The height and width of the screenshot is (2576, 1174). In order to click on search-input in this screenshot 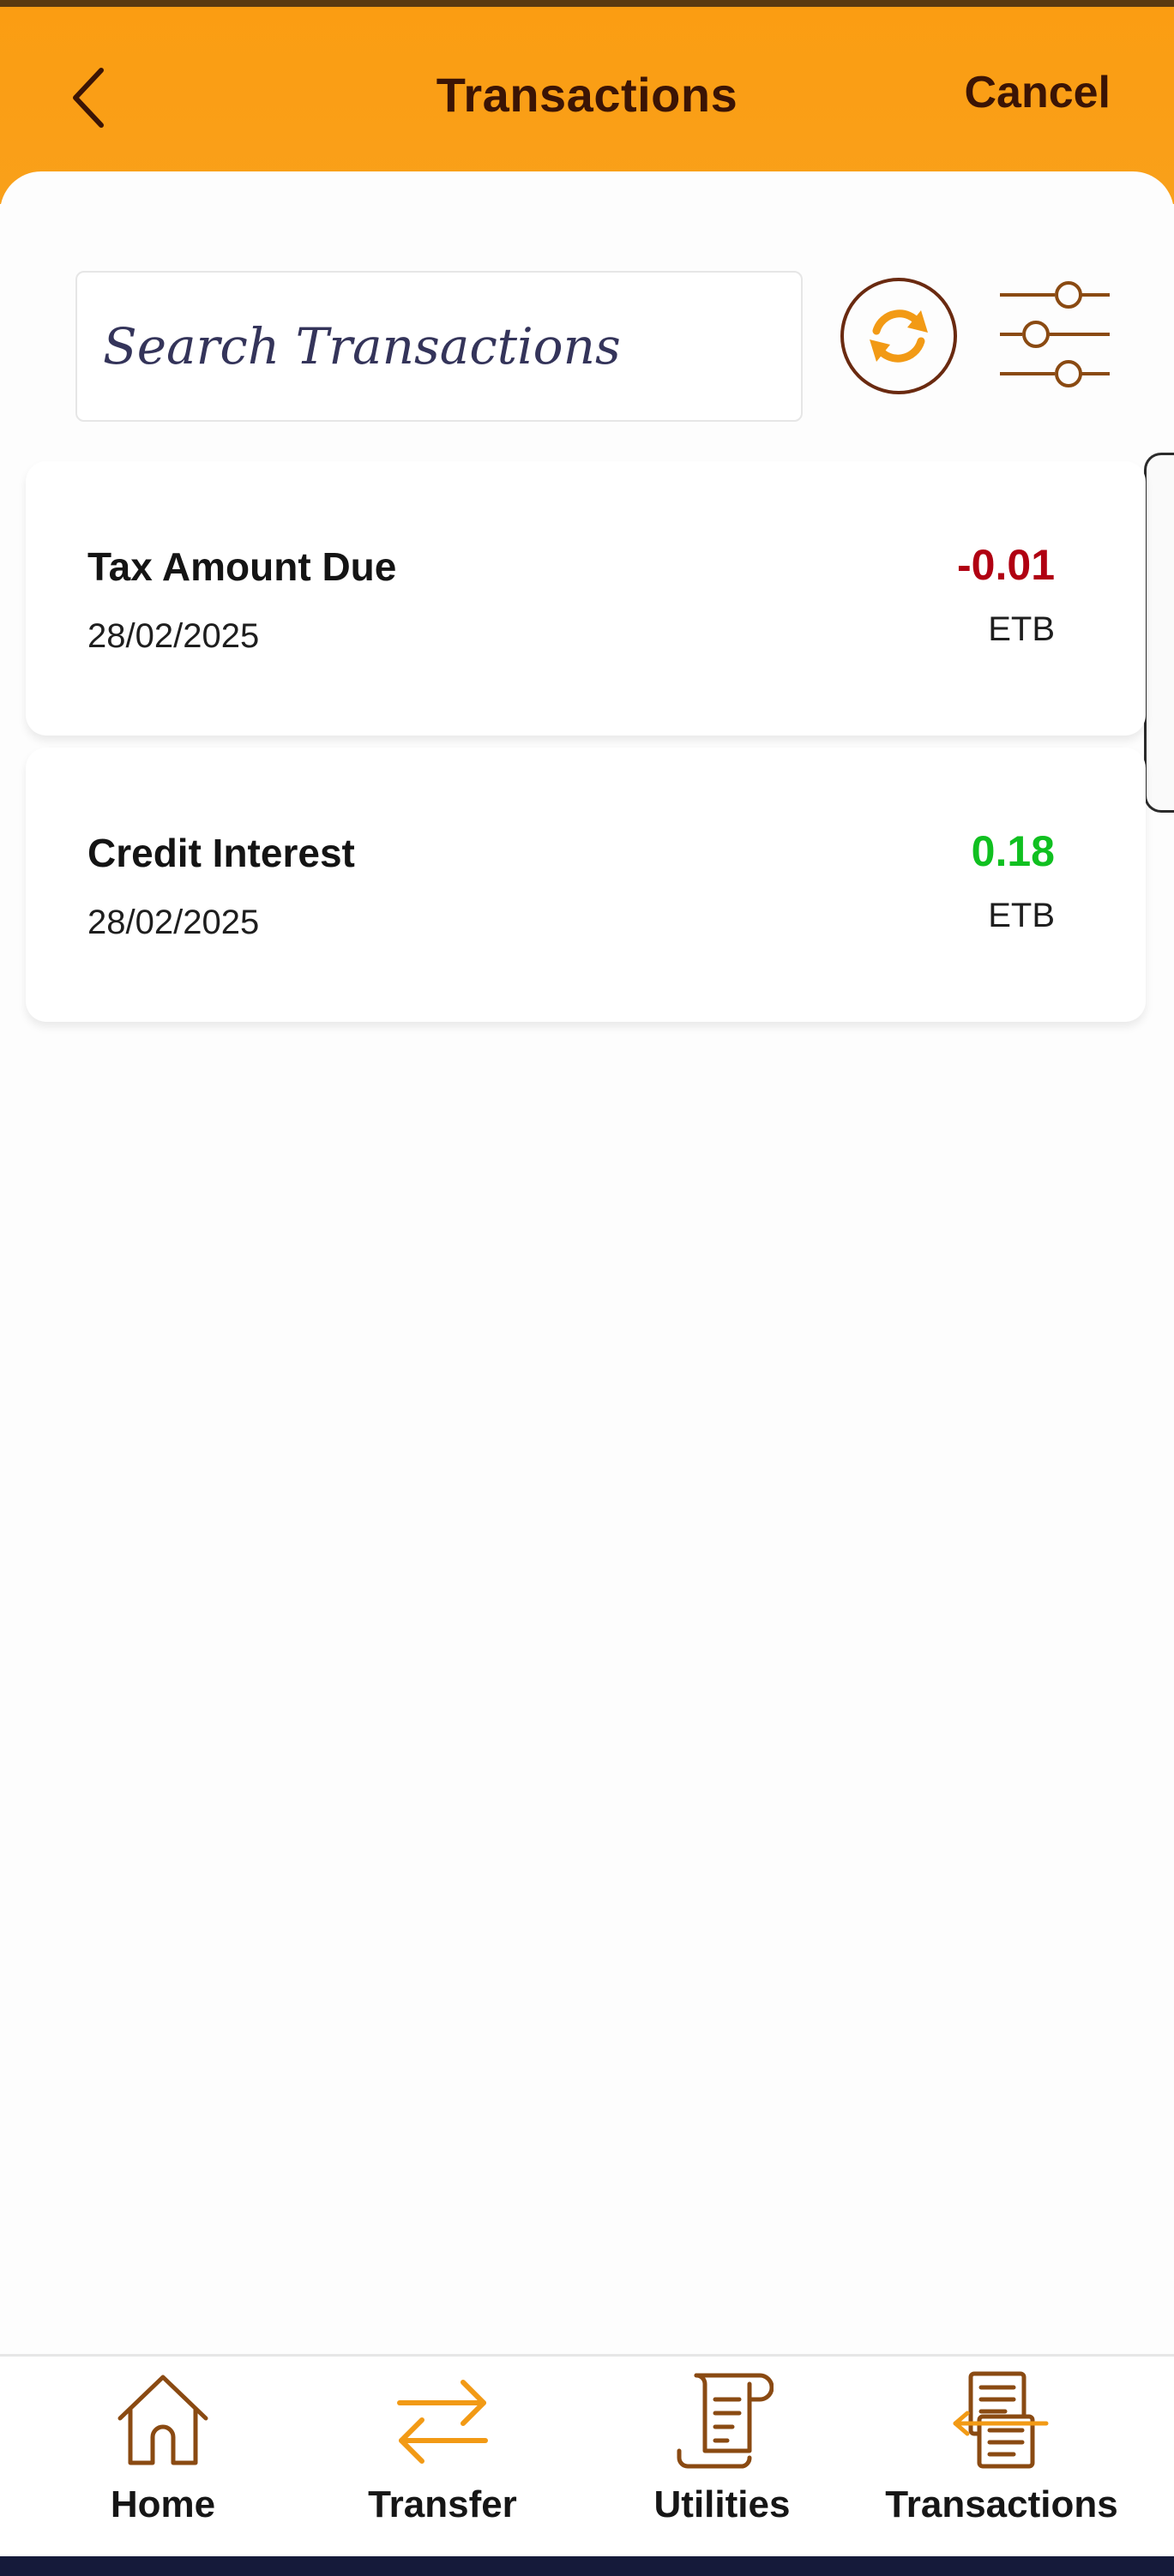, I will do `click(437, 346)`.